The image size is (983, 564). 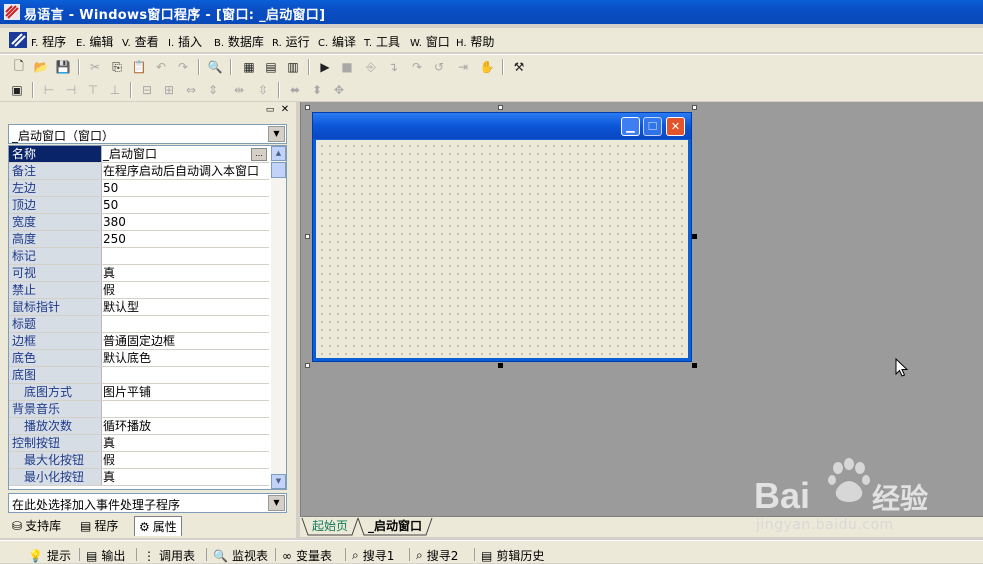 I want to click on tab-library: ⛁ 支持库, so click(x=36, y=525).